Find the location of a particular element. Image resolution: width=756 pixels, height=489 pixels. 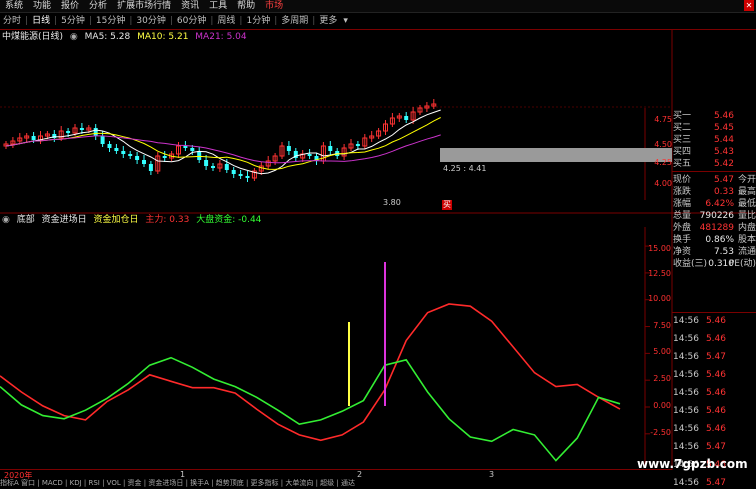

y-tick: 4.00 is located at coordinates (663, 183).